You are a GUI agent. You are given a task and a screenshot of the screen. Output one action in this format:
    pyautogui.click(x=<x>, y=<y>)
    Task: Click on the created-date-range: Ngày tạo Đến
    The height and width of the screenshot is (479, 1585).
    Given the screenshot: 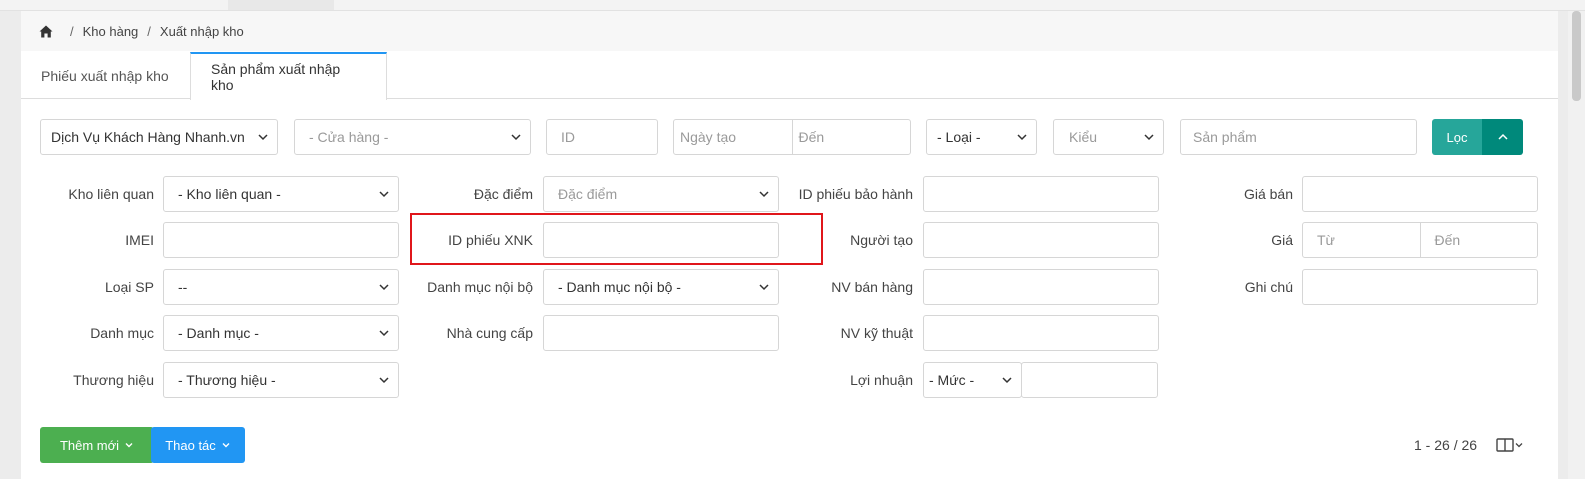 What is the action you would take?
    pyautogui.click(x=792, y=137)
    